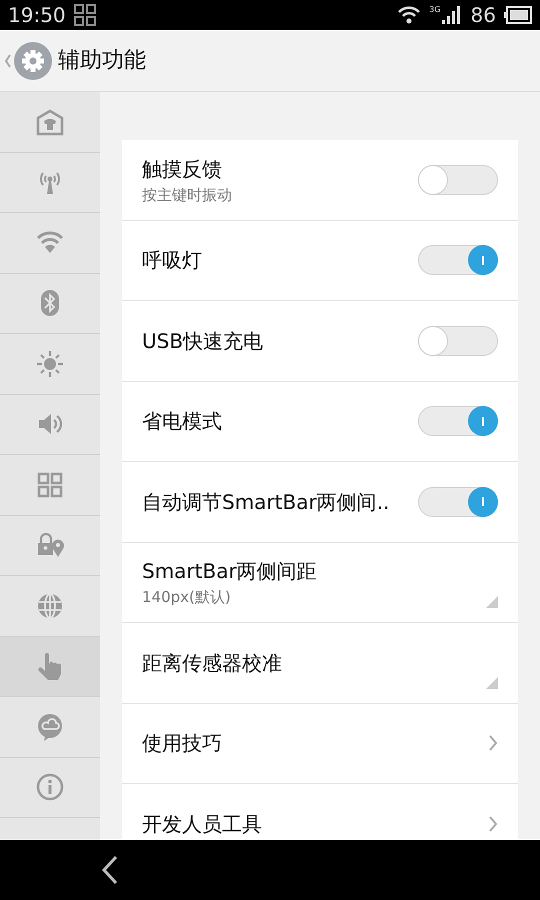  What do you see at coordinates (212, 663) in the screenshot?
I see `setting-title: 距离传感器校准` at bounding box center [212, 663].